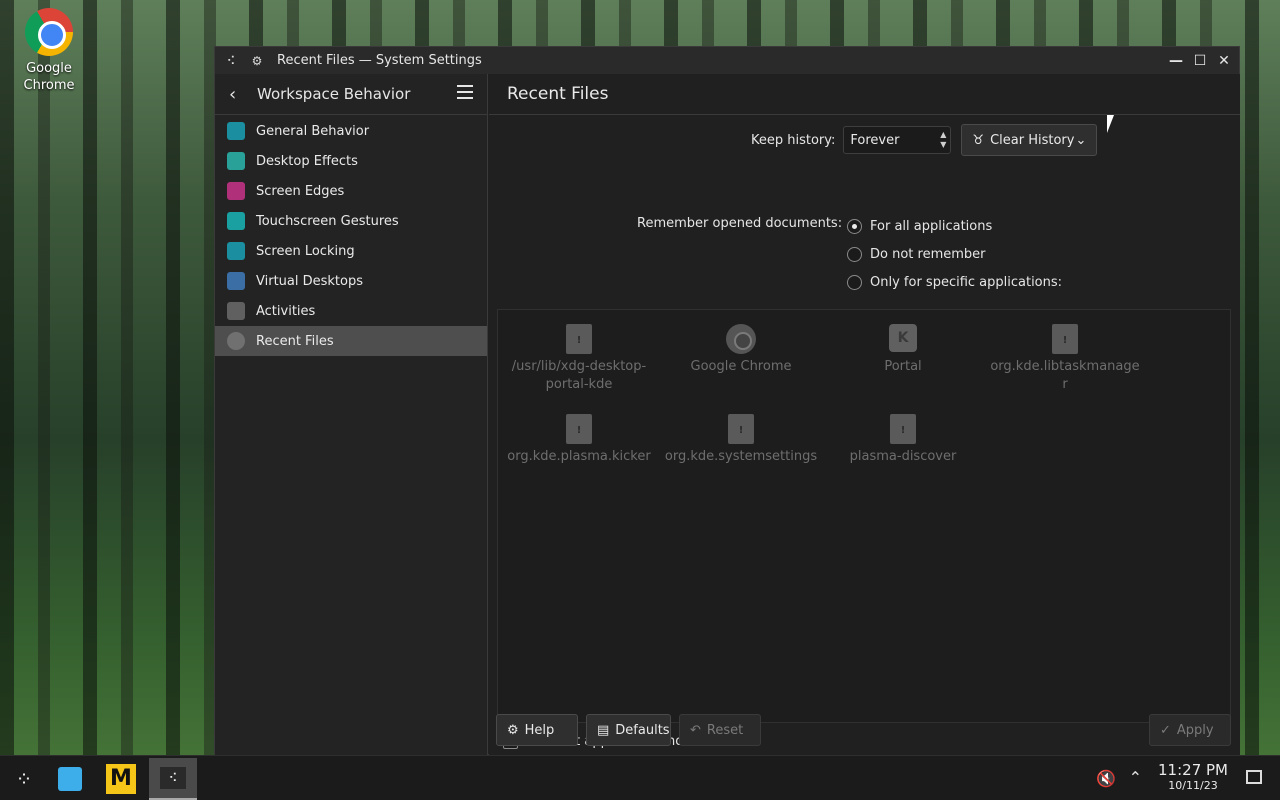 The image size is (1280, 800). I want to click on desktop-effects-icon, so click(236, 161).